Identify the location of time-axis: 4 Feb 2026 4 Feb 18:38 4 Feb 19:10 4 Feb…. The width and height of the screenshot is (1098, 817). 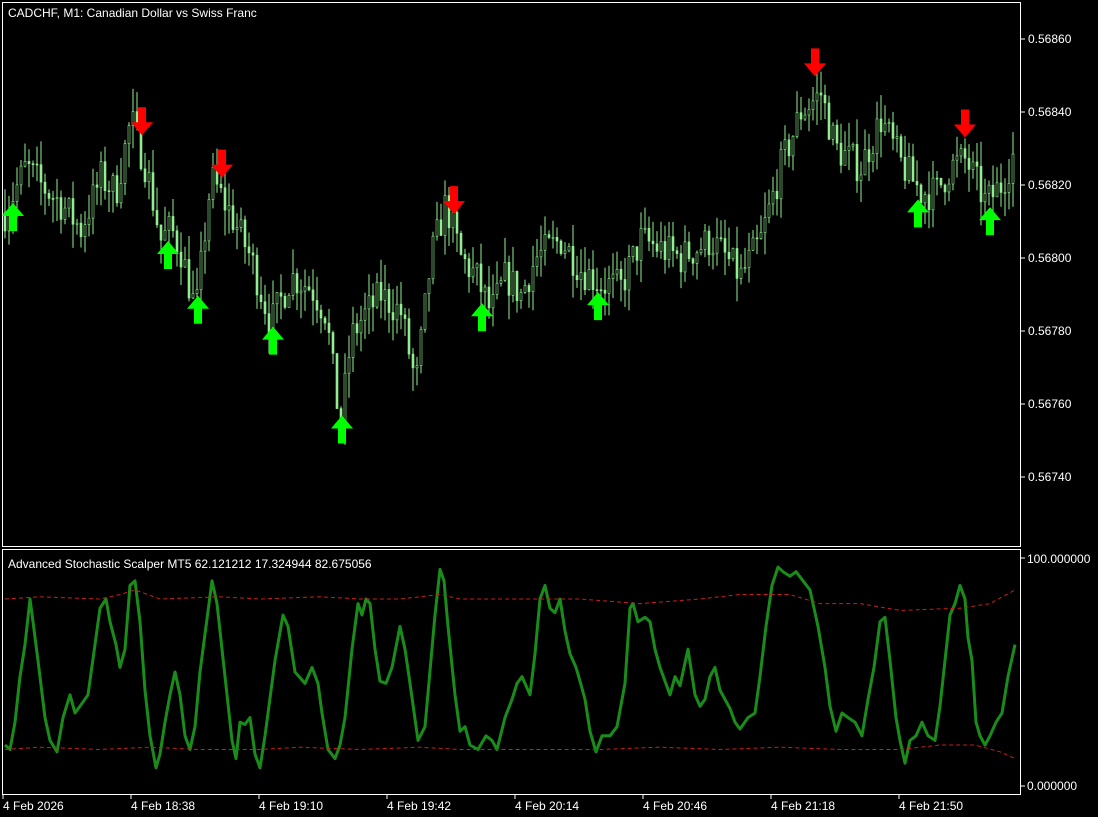
(482, 804).